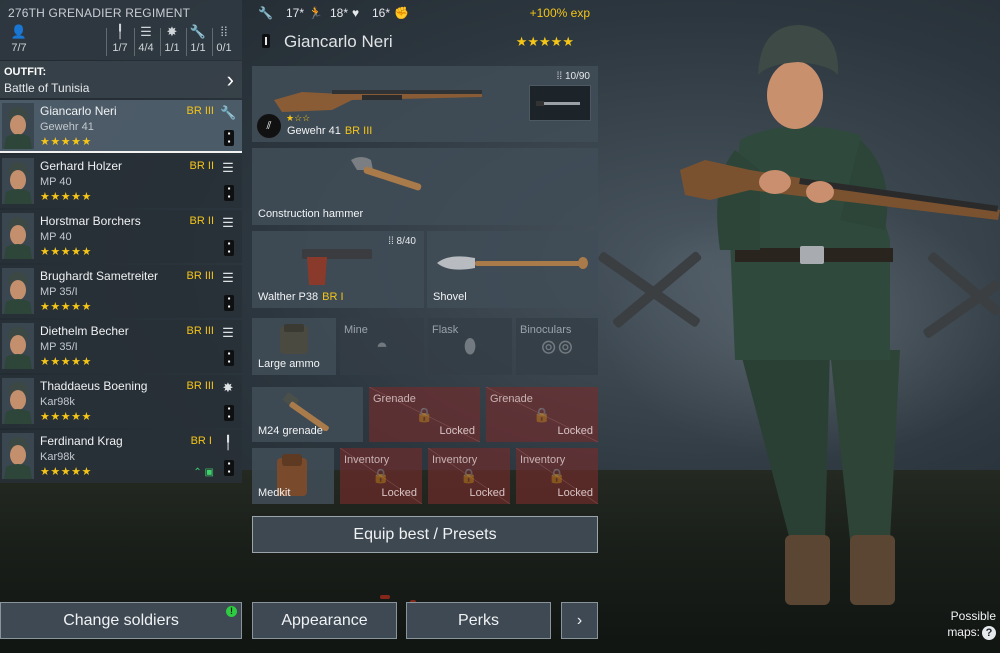 The height and width of the screenshot is (653, 1000). What do you see at coordinates (311, 214) in the screenshot?
I see `melee-label: Construction hammer` at bounding box center [311, 214].